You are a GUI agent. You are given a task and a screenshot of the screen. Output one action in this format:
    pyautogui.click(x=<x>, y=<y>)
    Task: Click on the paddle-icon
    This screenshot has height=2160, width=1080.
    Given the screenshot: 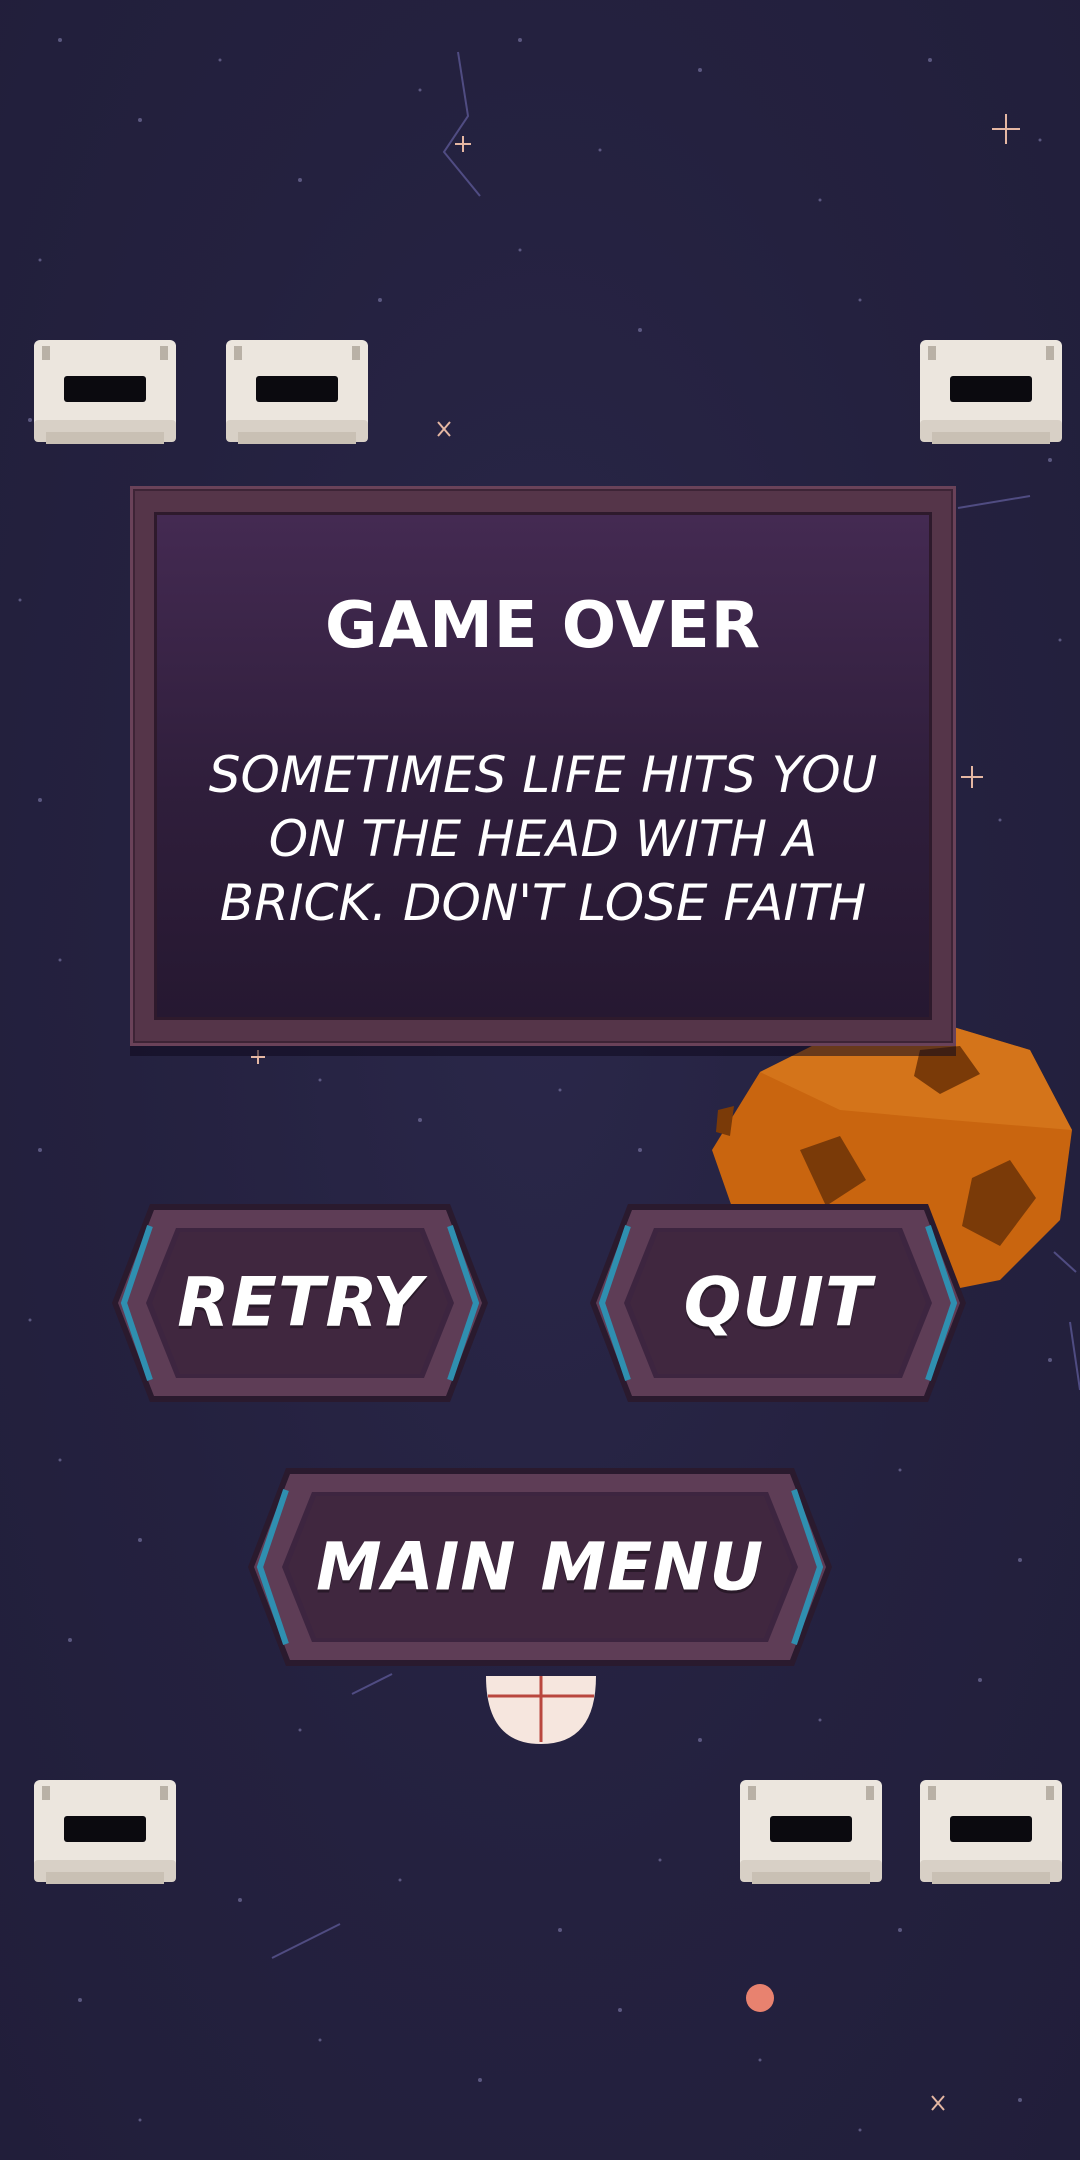 What is the action you would take?
    pyautogui.click(x=541, y=1710)
    